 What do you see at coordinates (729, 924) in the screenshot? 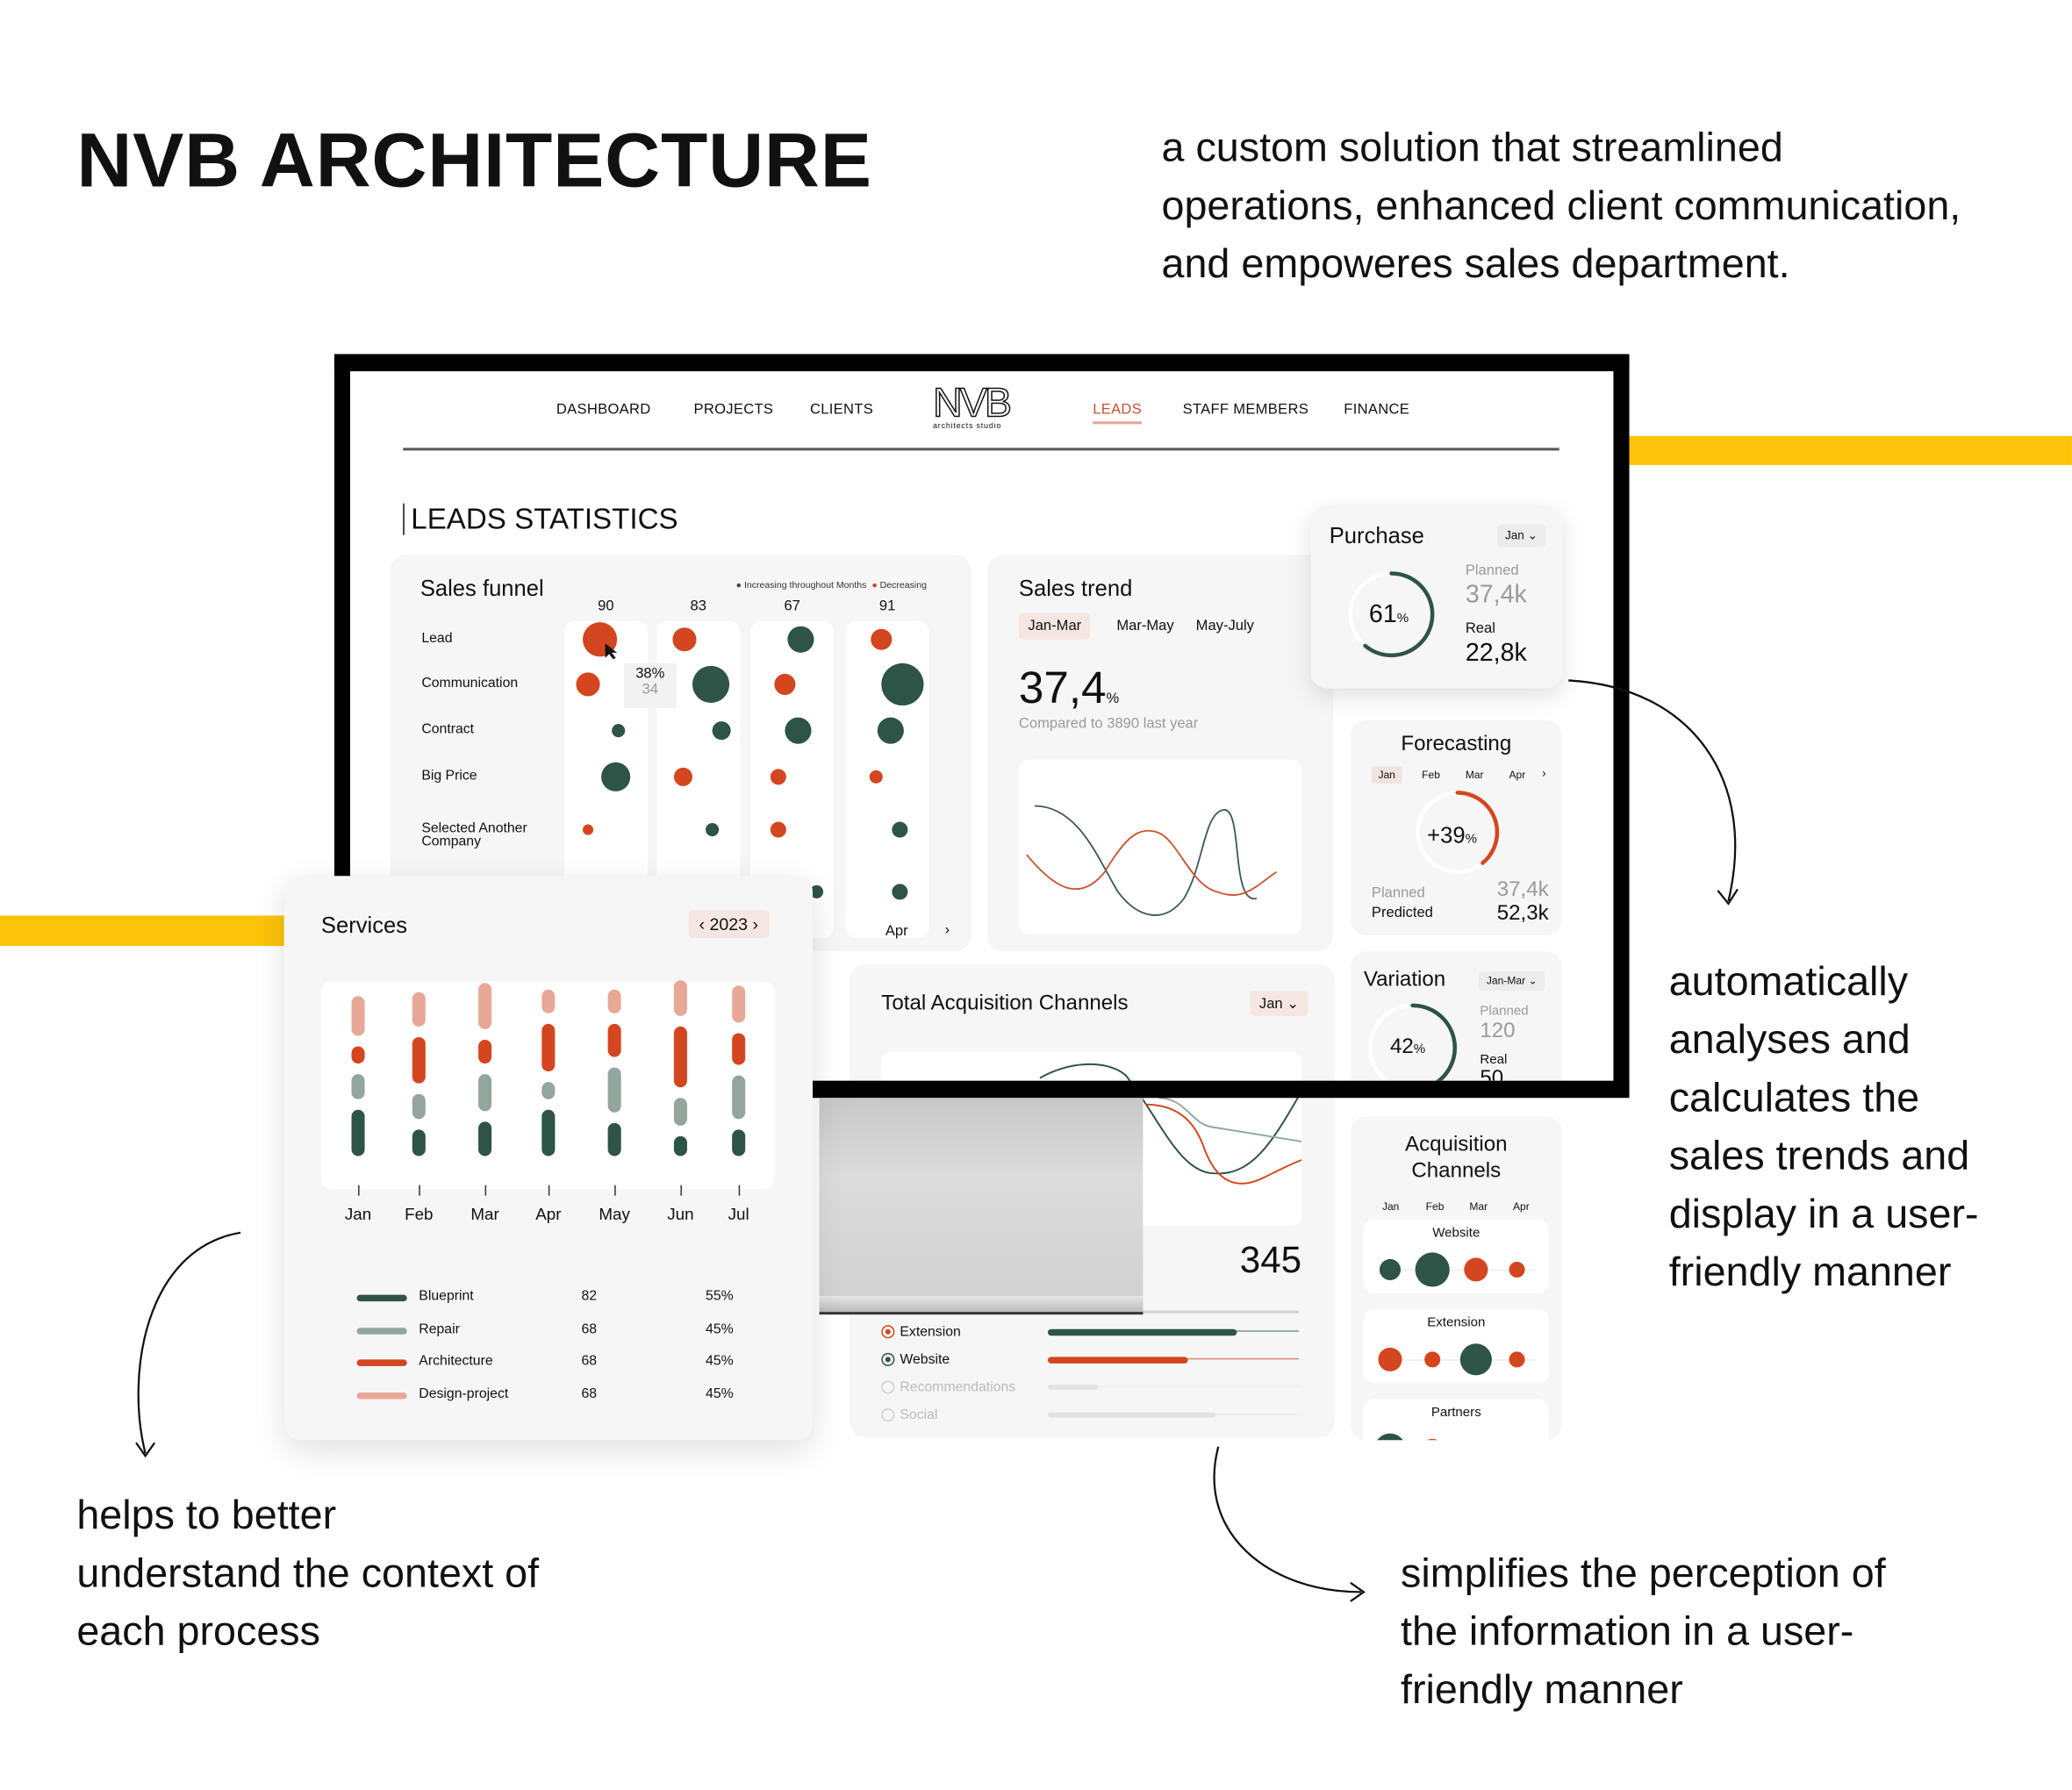
I see `year-selector: ‹ 2023 ›` at bounding box center [729, 924].